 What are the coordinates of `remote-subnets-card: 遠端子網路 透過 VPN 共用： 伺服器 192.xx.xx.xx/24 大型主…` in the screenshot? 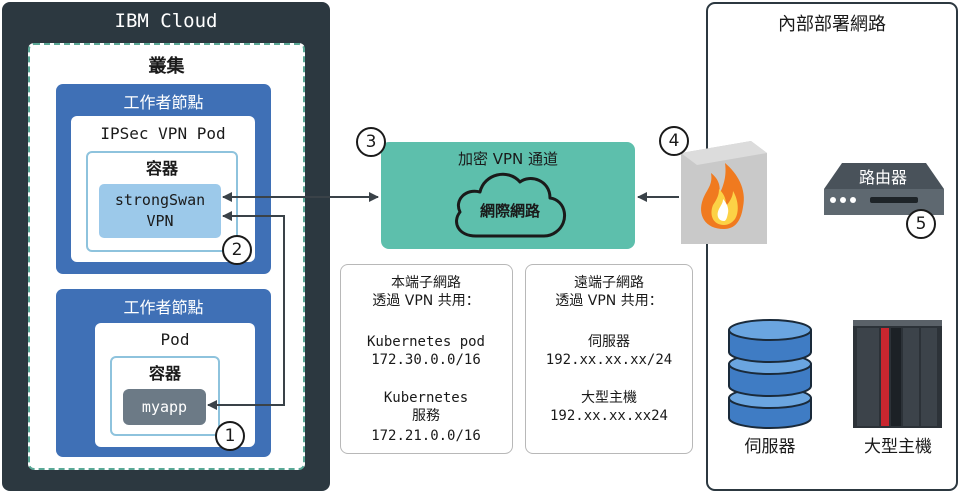 It's located at (609, 359).